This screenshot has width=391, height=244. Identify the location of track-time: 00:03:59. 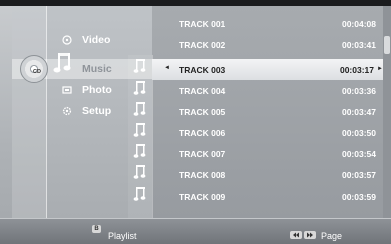
(358, 197).